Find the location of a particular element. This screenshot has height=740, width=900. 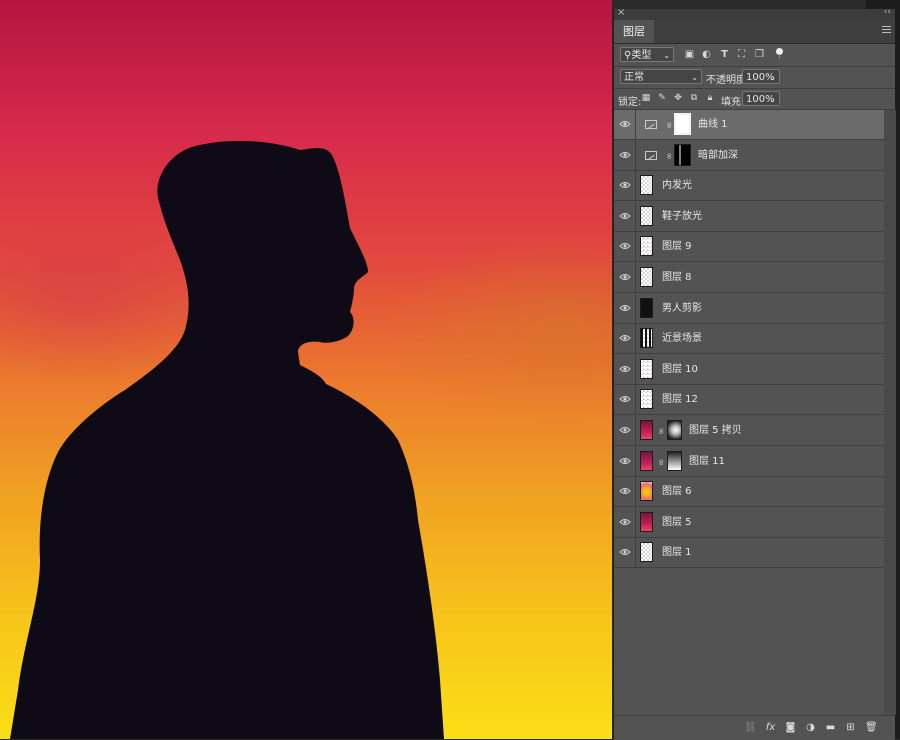

lock-all-icon: 🔒︎ is located at coordinates (710, 98).